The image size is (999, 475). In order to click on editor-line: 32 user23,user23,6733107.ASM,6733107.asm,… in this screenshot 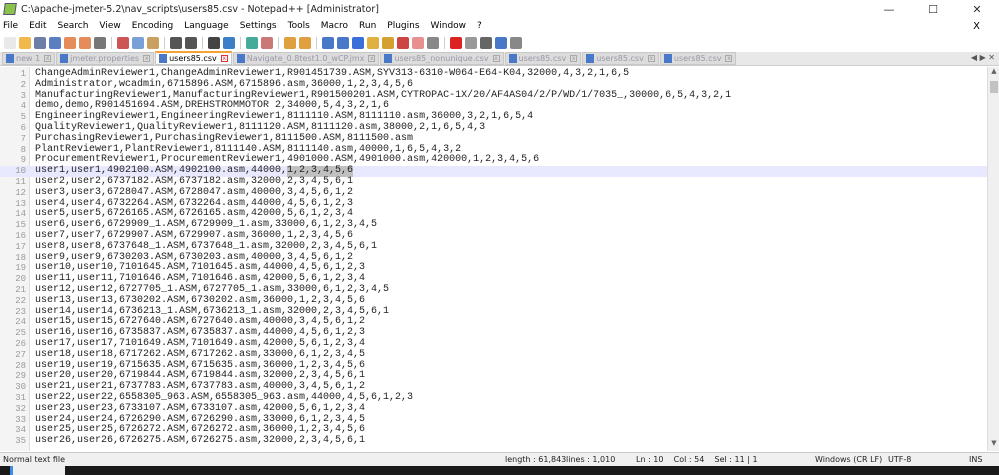, I will do `click(493, 408)`.